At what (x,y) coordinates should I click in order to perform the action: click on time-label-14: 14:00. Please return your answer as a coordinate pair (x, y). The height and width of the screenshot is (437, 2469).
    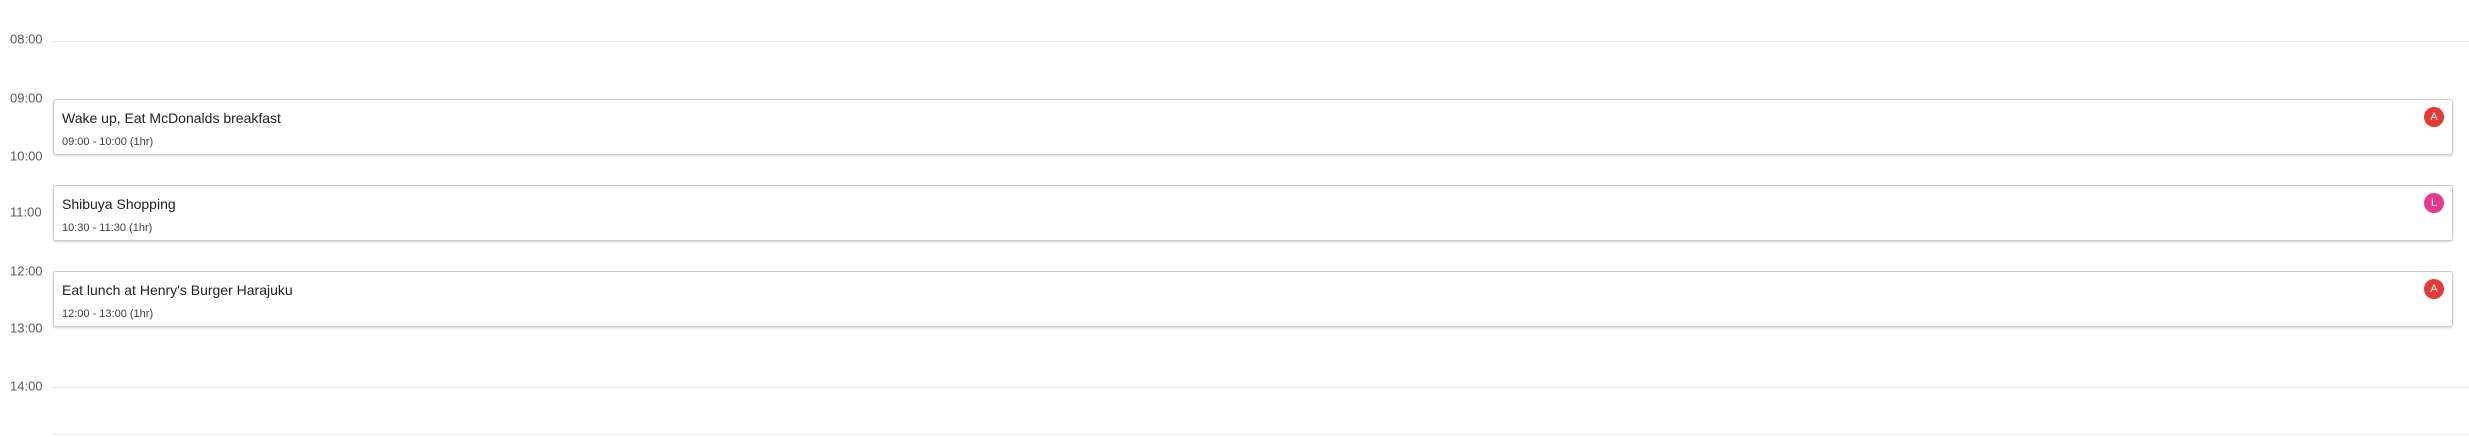
    Looking at the image, I should click on (26, 386).